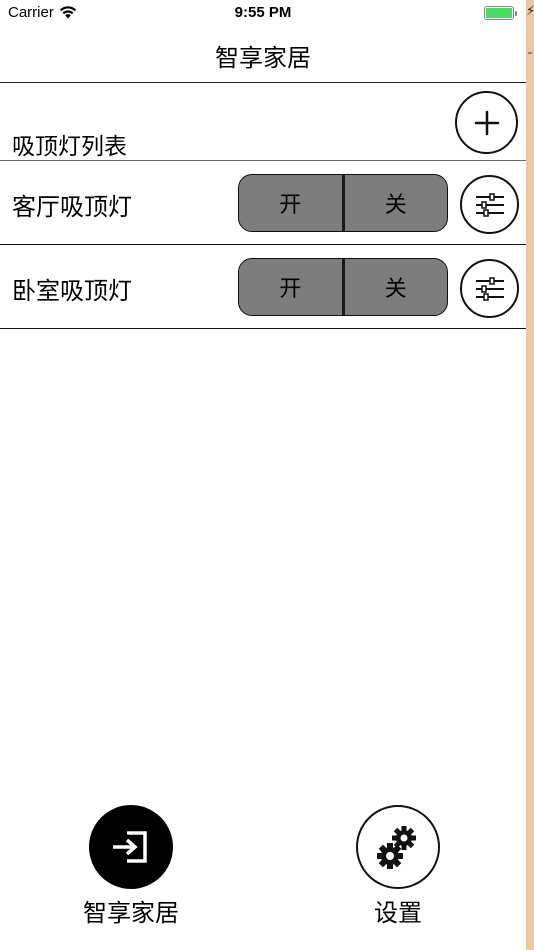  I want to click on battery-level, so click(499, 13).